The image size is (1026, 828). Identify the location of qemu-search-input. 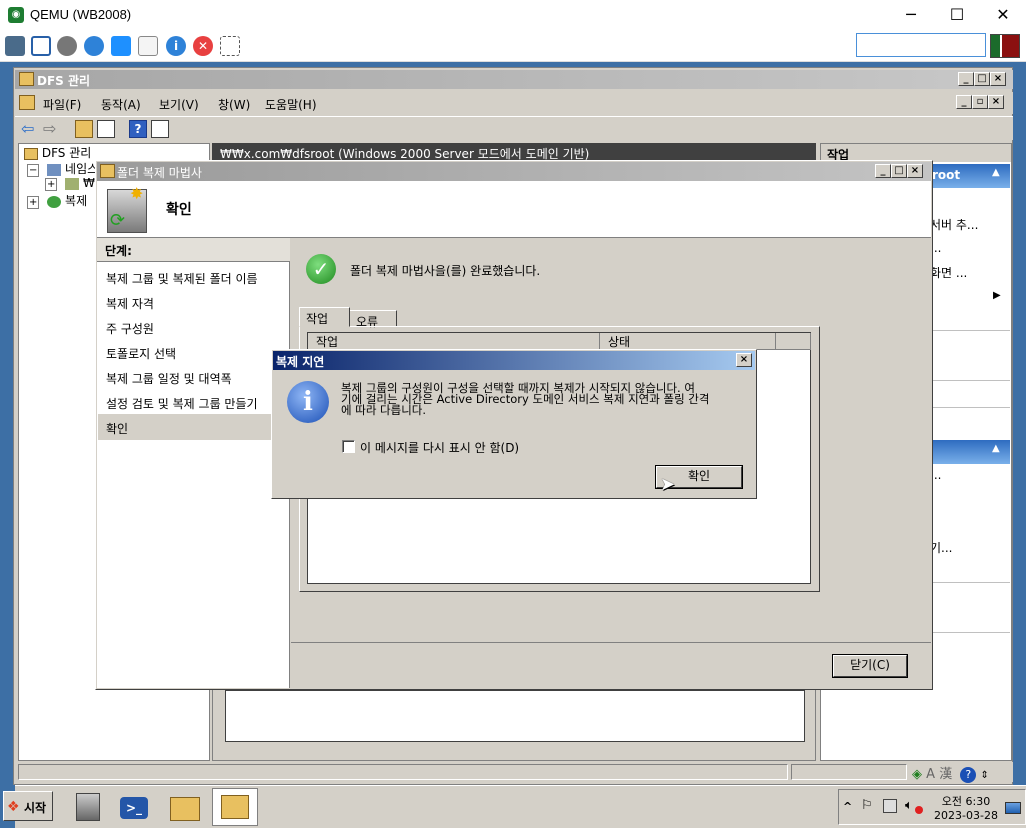
(921, 45).